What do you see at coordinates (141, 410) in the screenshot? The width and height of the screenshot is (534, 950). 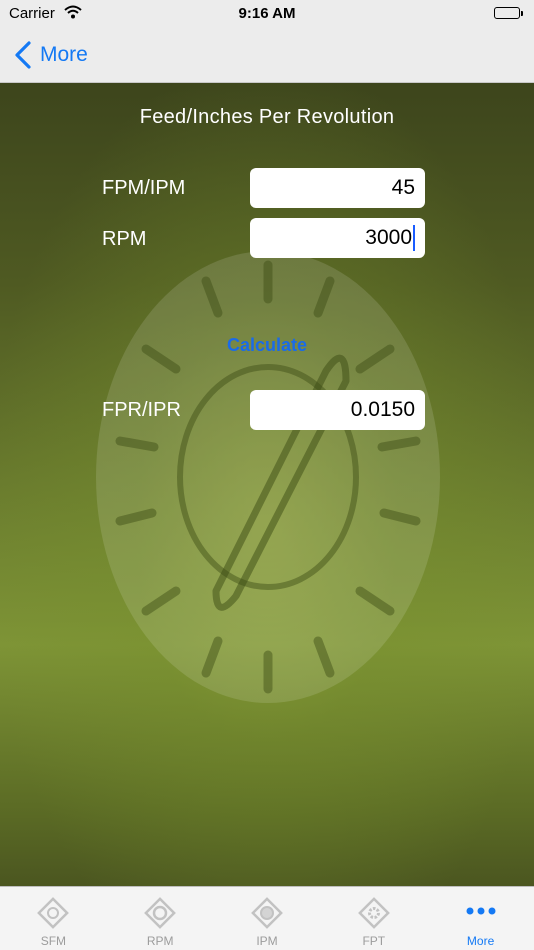 I see `fpr-ipr-label: FPR/IPR` at bounding box center [141, 410].